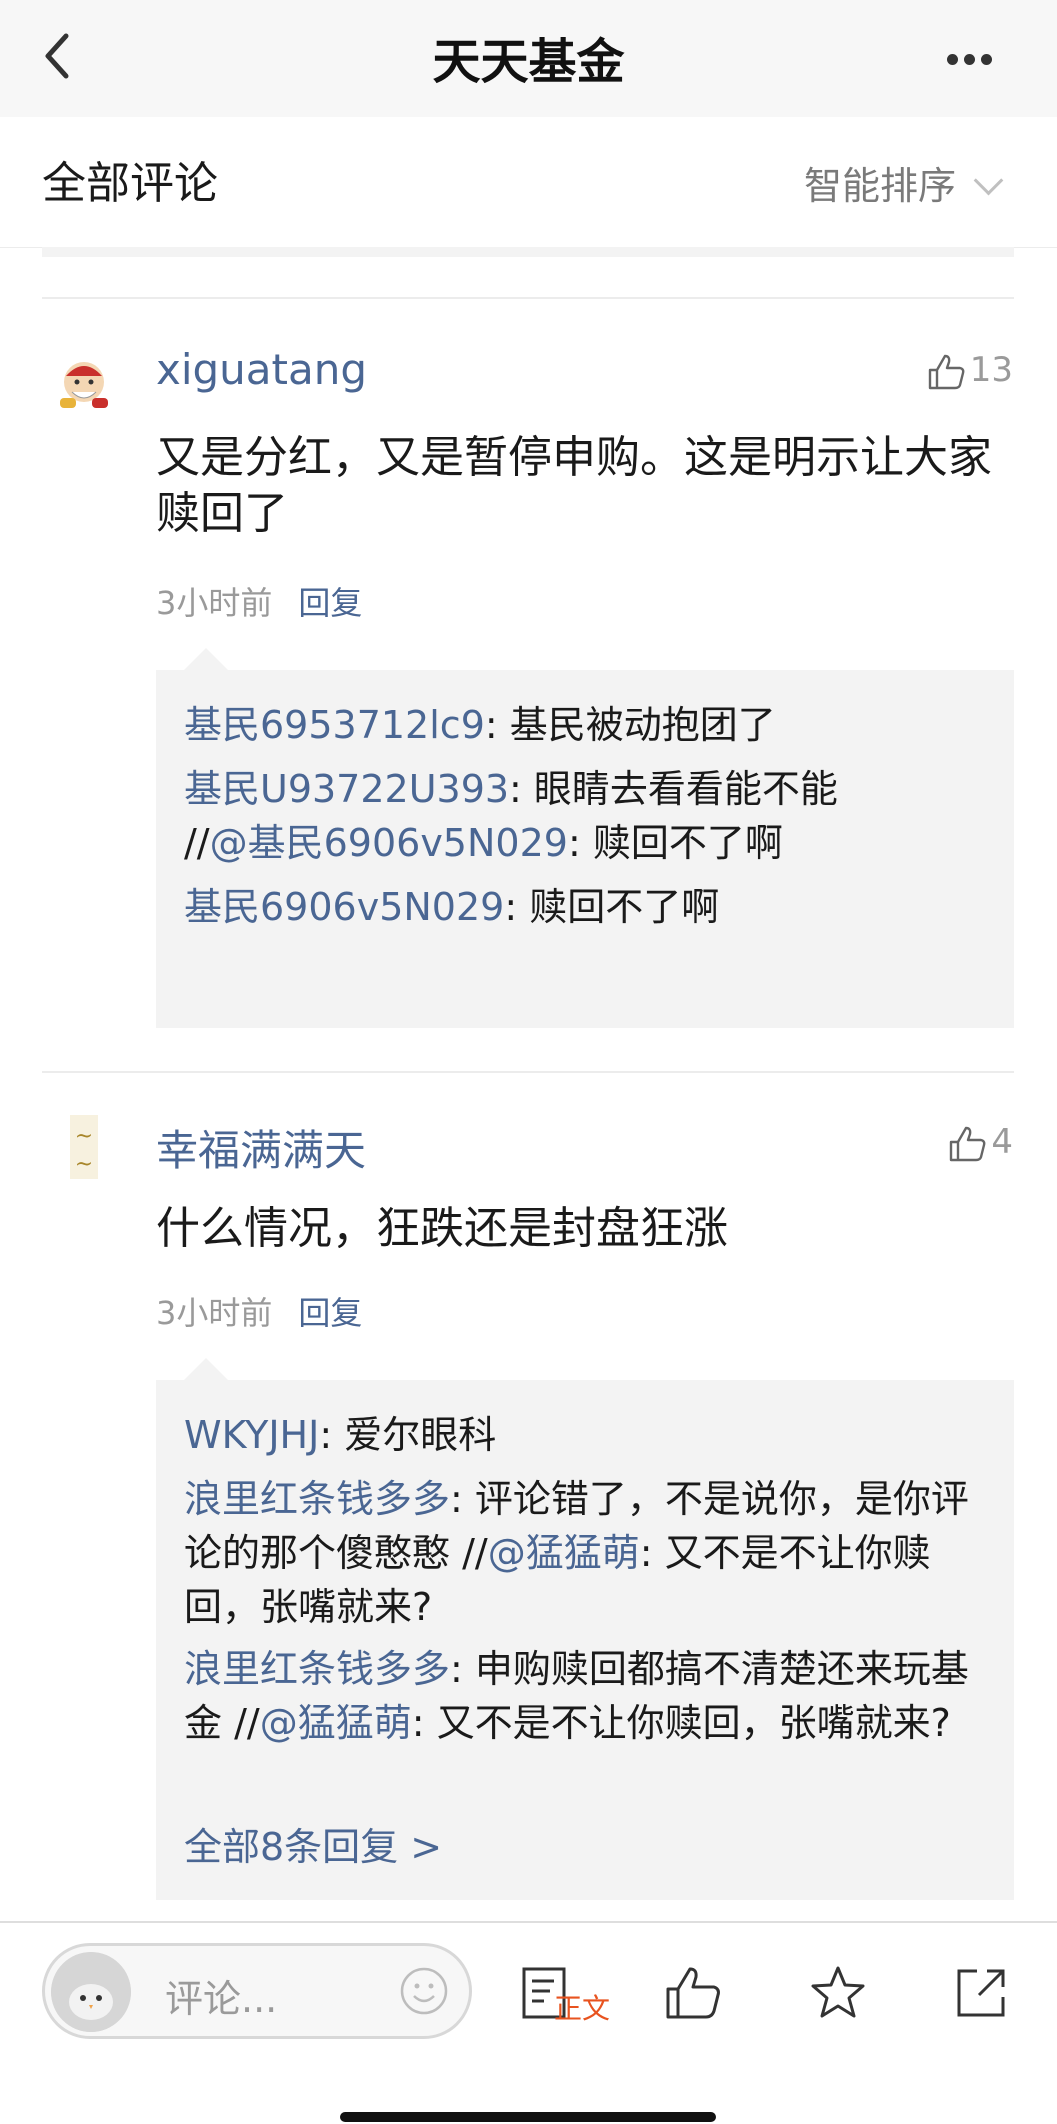  I want to click on like-count: 4, so click(1002, 1142).